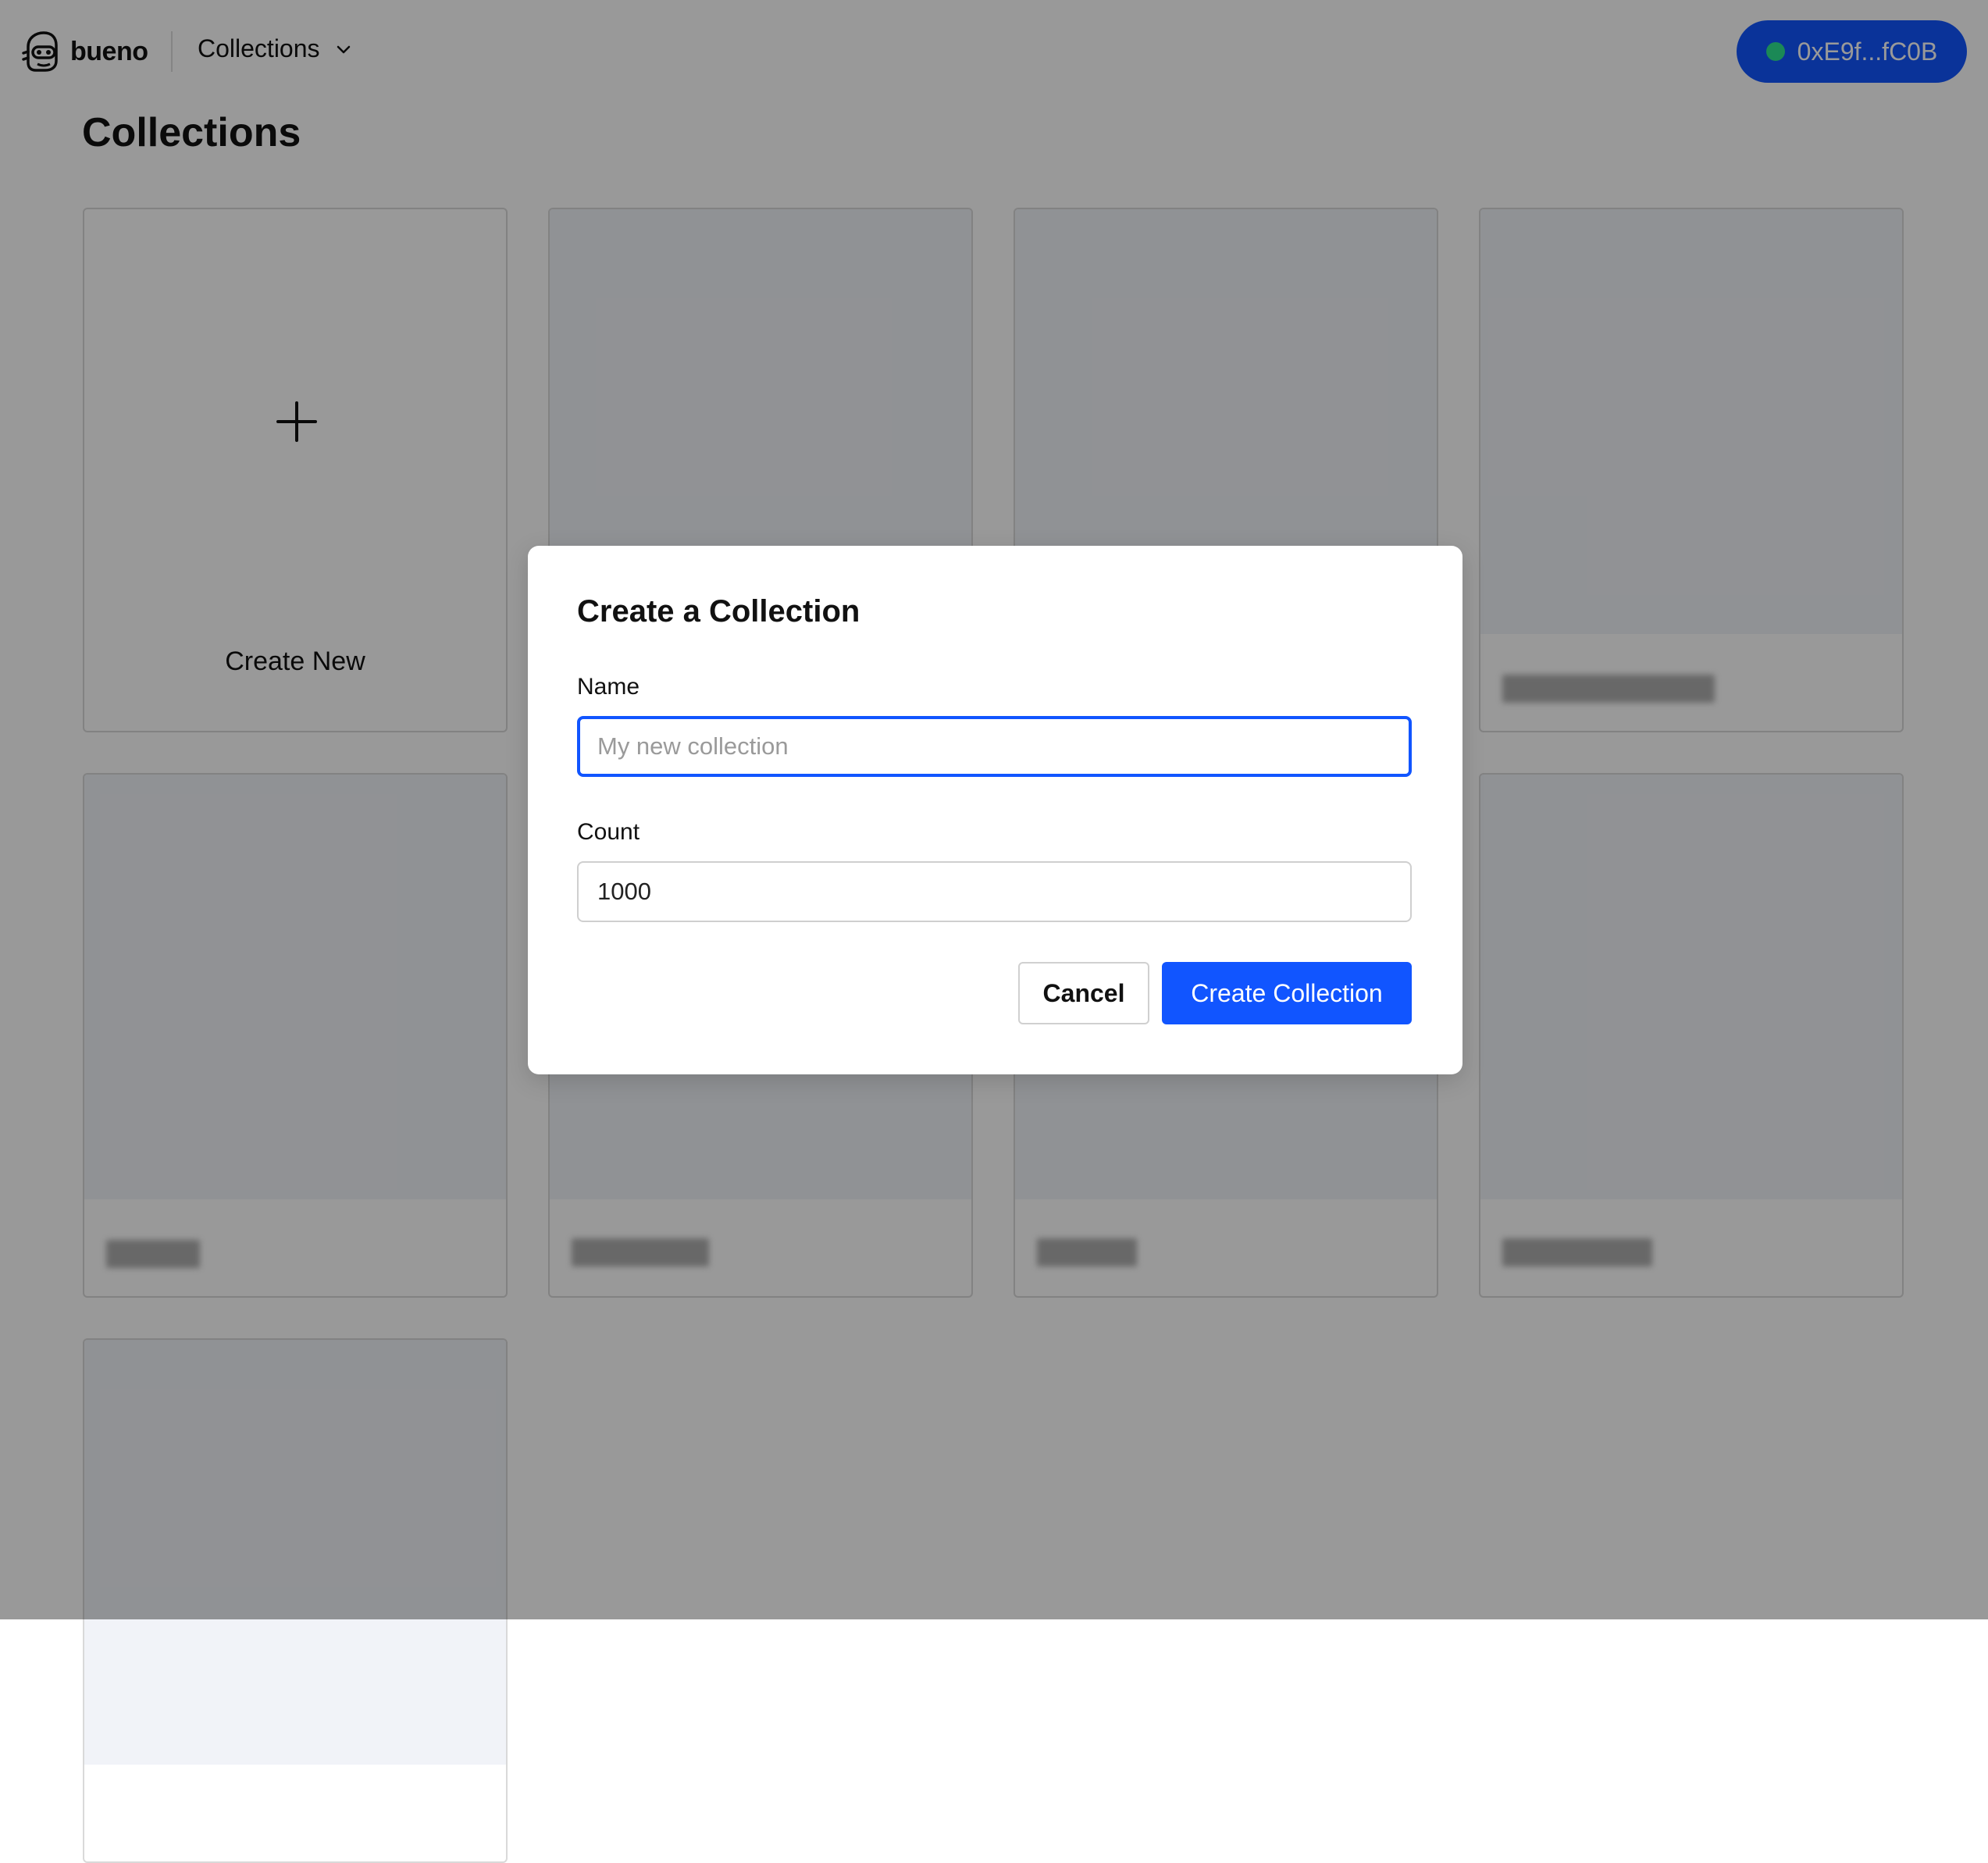 The image size is (1988, 1863). What do you see at coordinates (994, 891) in the screenshot?
I see `count-input` at bounding box center [994, 891].